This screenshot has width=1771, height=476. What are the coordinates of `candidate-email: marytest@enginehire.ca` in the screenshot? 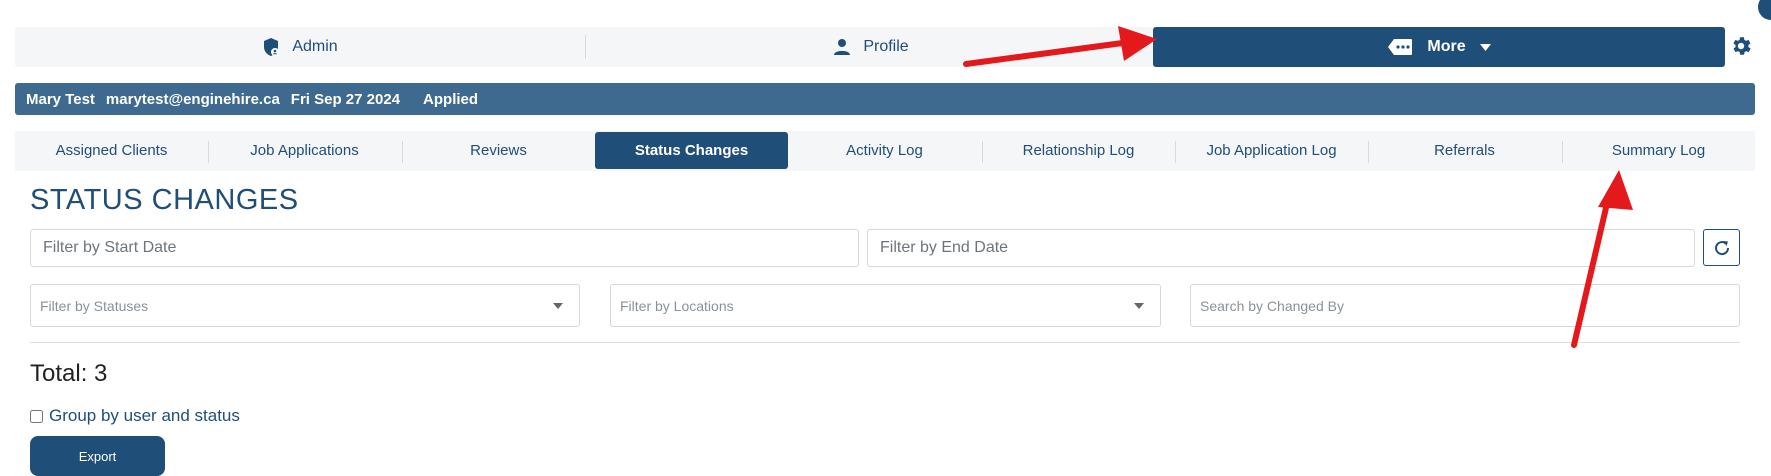 It's located at (192, 99).